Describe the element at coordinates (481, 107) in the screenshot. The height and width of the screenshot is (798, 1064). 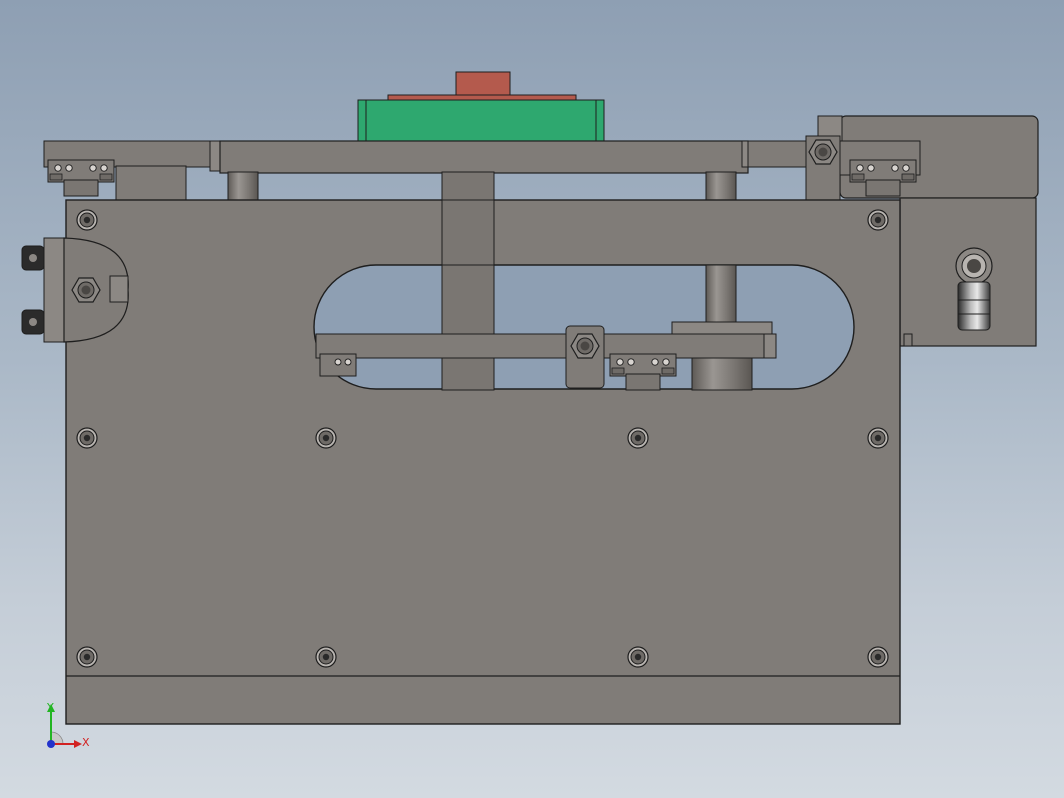
I see `top-green-block` at that location.